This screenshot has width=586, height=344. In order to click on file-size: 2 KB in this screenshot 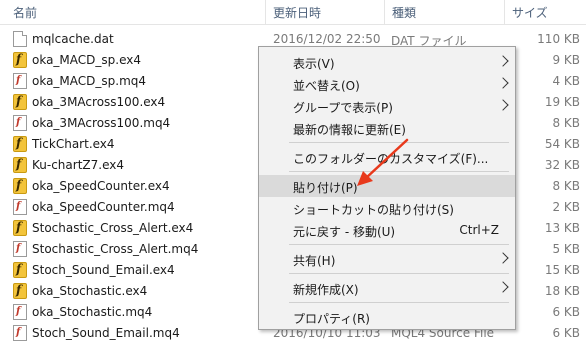, I will do `click(566, 207)`.